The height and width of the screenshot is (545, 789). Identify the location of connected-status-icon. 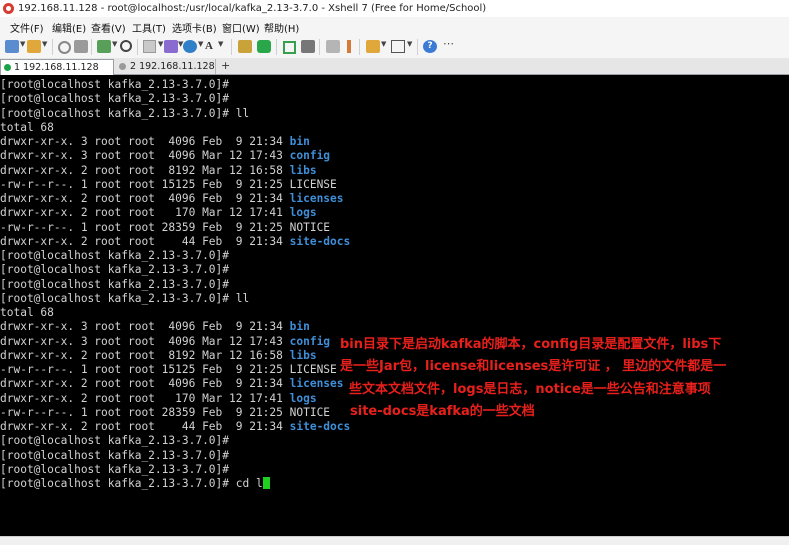
(7, 67).